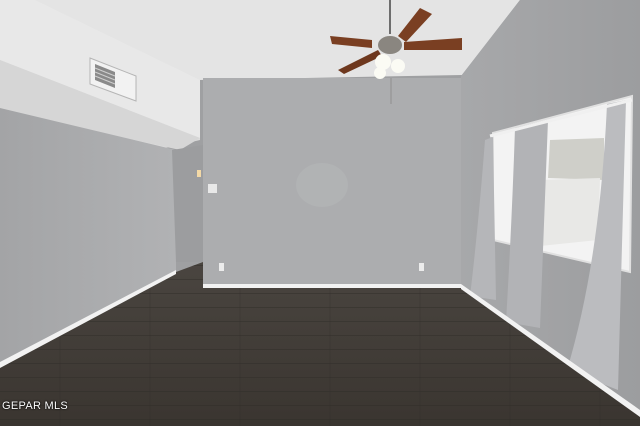 This screenshot has width=640, height=426. Describe the element at coordinates (332, 286) in the screenshot. I see `baseboard-back` at that location.